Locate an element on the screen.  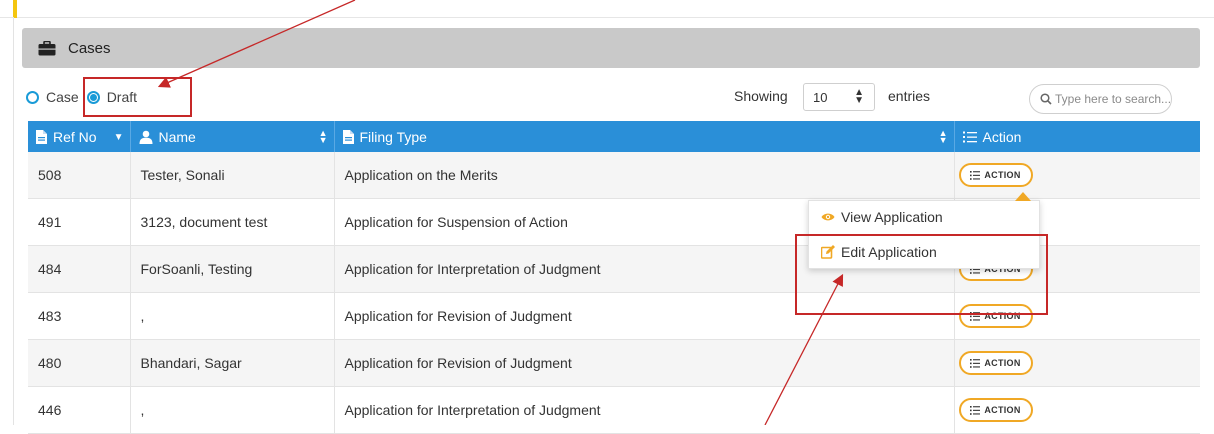
highlight-edit-box is located at coordinates (921, 274).